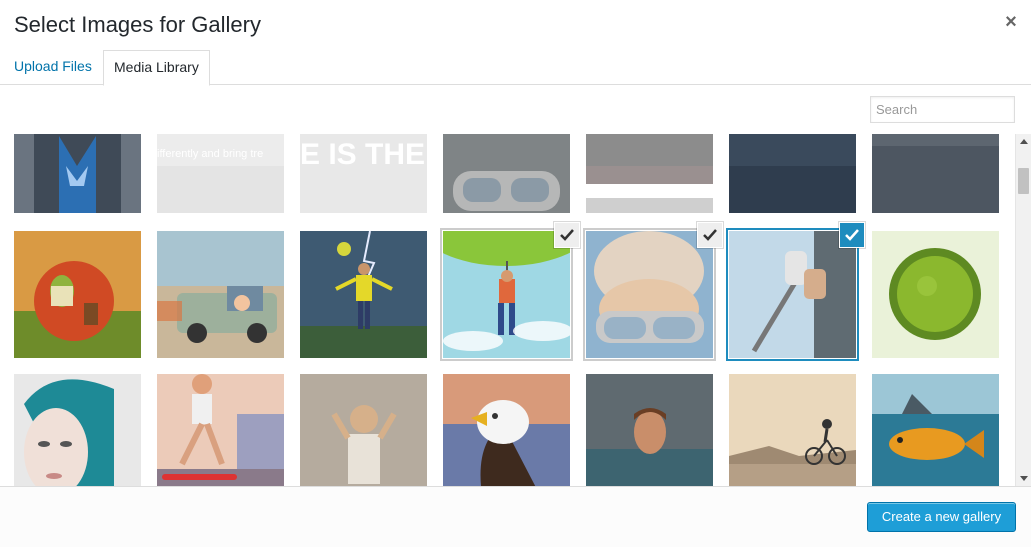  What do you see at coordinates (363, 154) in the screenshot?
I see `thumb-overlay-text: E IS THE` at bounding box center [363, 154].